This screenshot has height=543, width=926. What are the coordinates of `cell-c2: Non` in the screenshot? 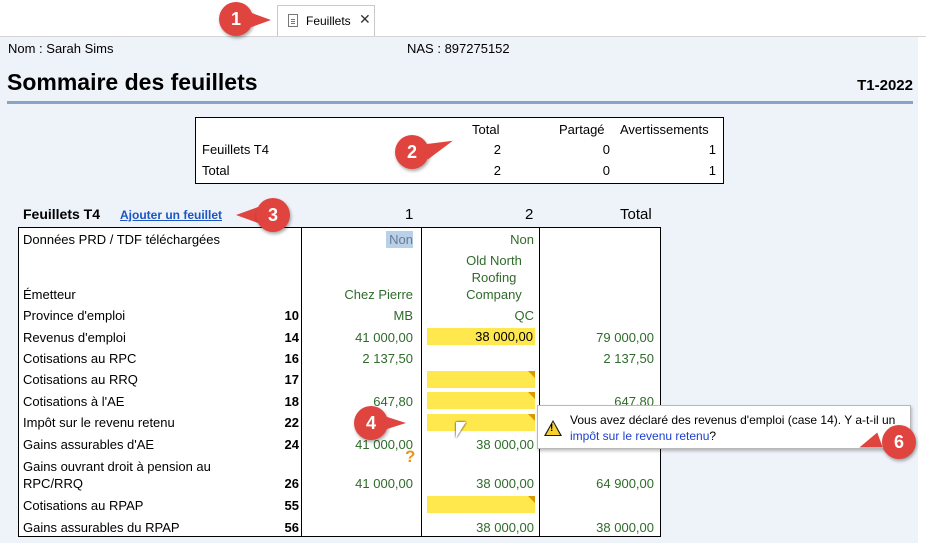 It's located at (522, 239).